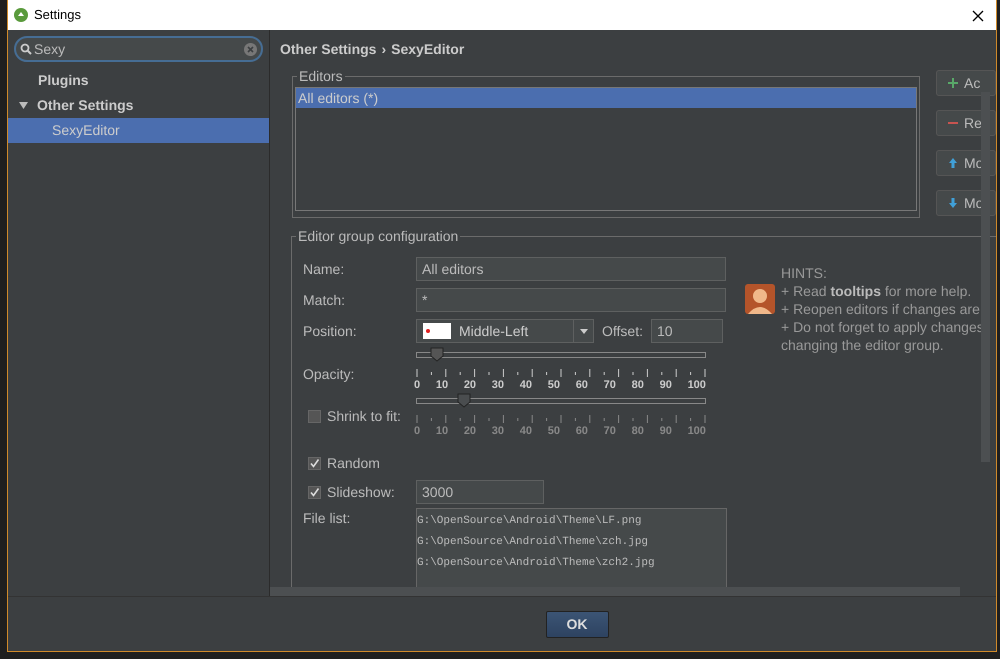  I want to click on field-label: Name:, so click(324, 269).